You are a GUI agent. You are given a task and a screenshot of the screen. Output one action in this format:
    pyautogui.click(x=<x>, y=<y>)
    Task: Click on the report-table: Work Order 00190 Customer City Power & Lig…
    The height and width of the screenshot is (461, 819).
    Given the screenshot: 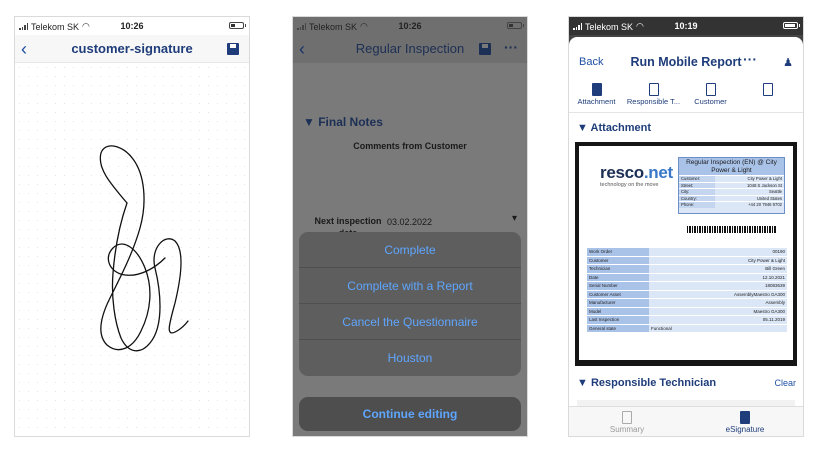 What is the action you would take?
    pyautogui.click(x=687, y=289)
    